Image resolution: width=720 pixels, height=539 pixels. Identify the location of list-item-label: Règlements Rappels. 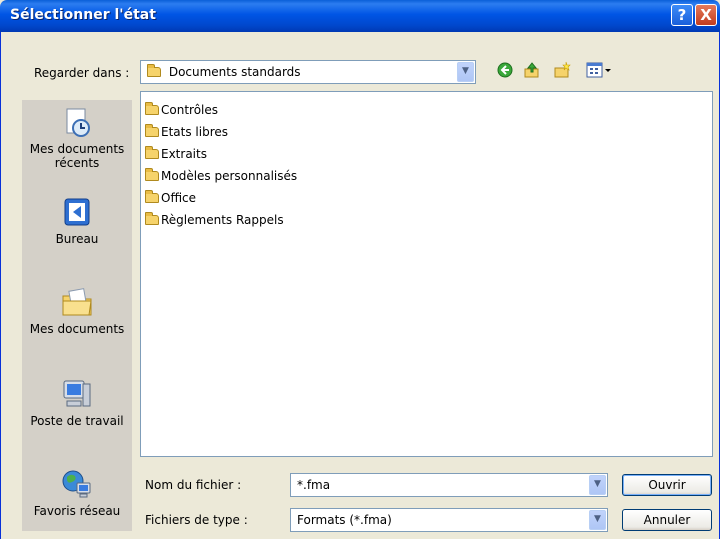
(222, 220).